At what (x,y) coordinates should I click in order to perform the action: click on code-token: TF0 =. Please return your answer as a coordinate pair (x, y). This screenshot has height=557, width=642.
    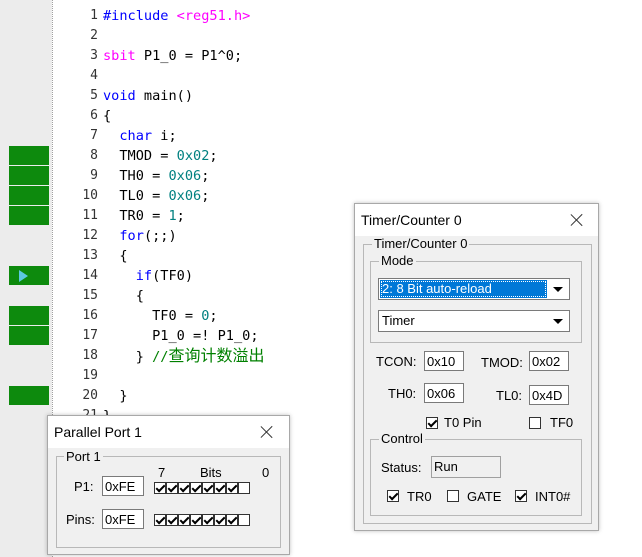
    Looking at the image, I should click on (152, 316).